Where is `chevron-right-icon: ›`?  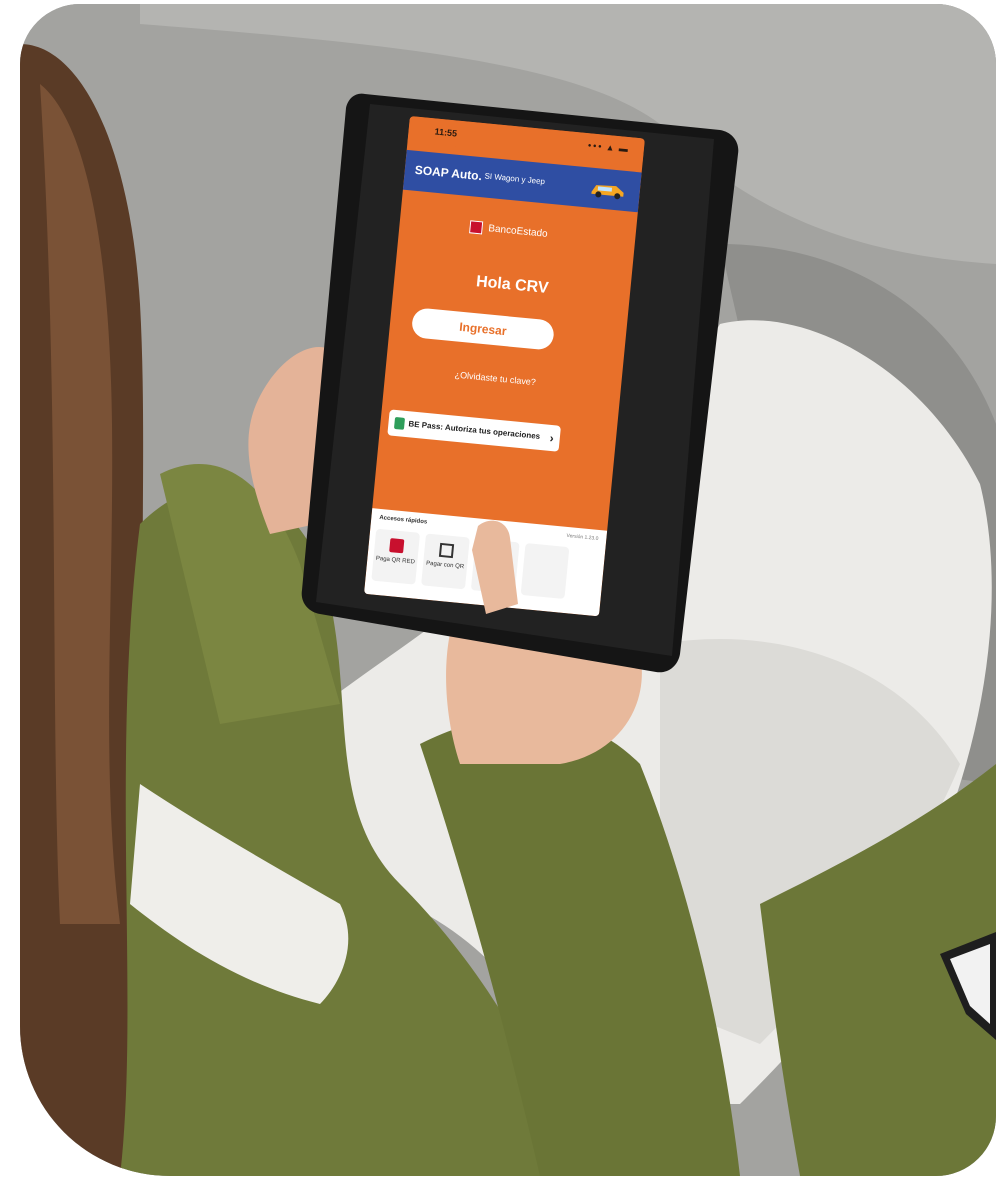
chevron-right-icon: › is located at coordinates (552, 438).